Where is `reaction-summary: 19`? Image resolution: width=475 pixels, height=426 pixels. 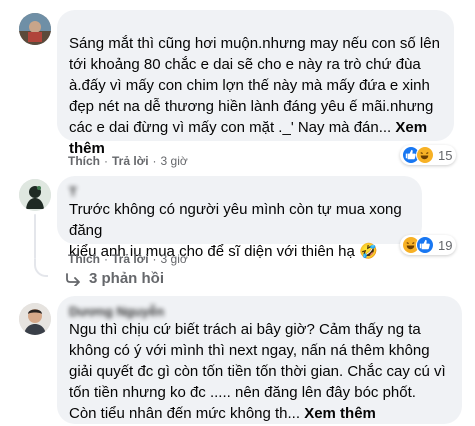
reaction-summary: 19 is located at coordinates (428, 245).